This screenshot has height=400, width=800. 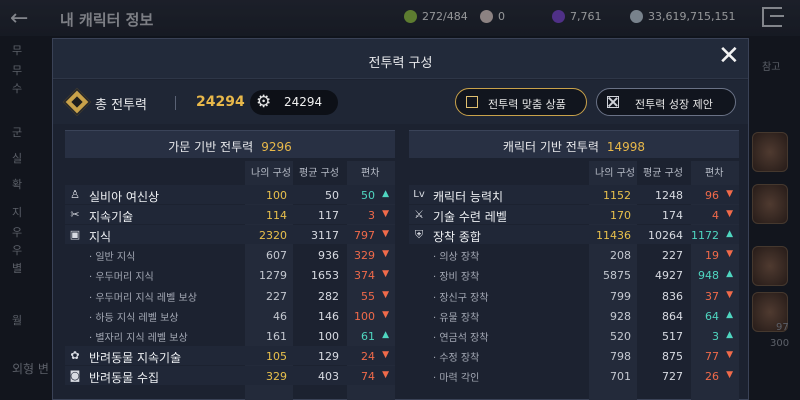 I want to click on my-value: 170, so click(x=620, y=216).